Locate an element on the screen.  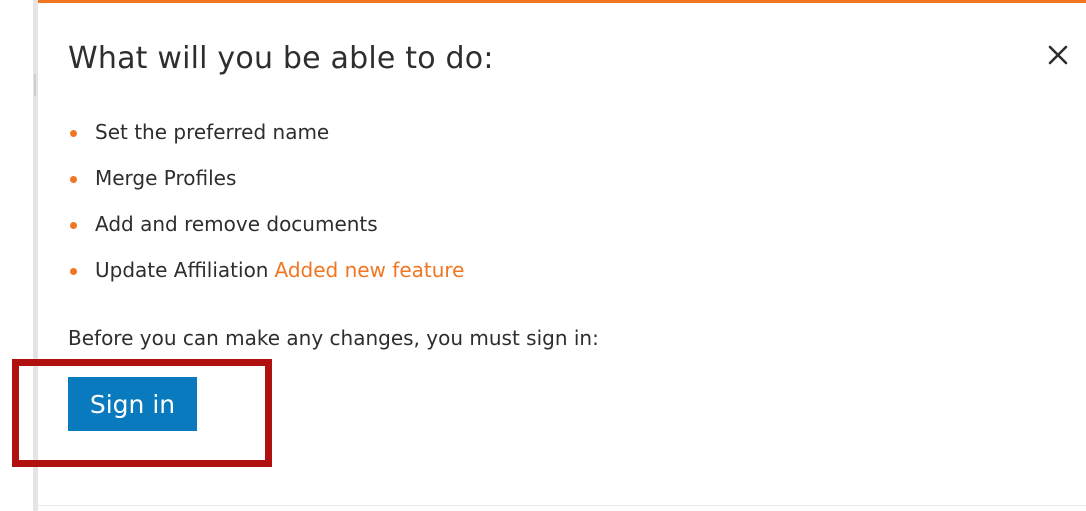
feature-item-documents: Add and remove documents is located at coordinates (266, 232).